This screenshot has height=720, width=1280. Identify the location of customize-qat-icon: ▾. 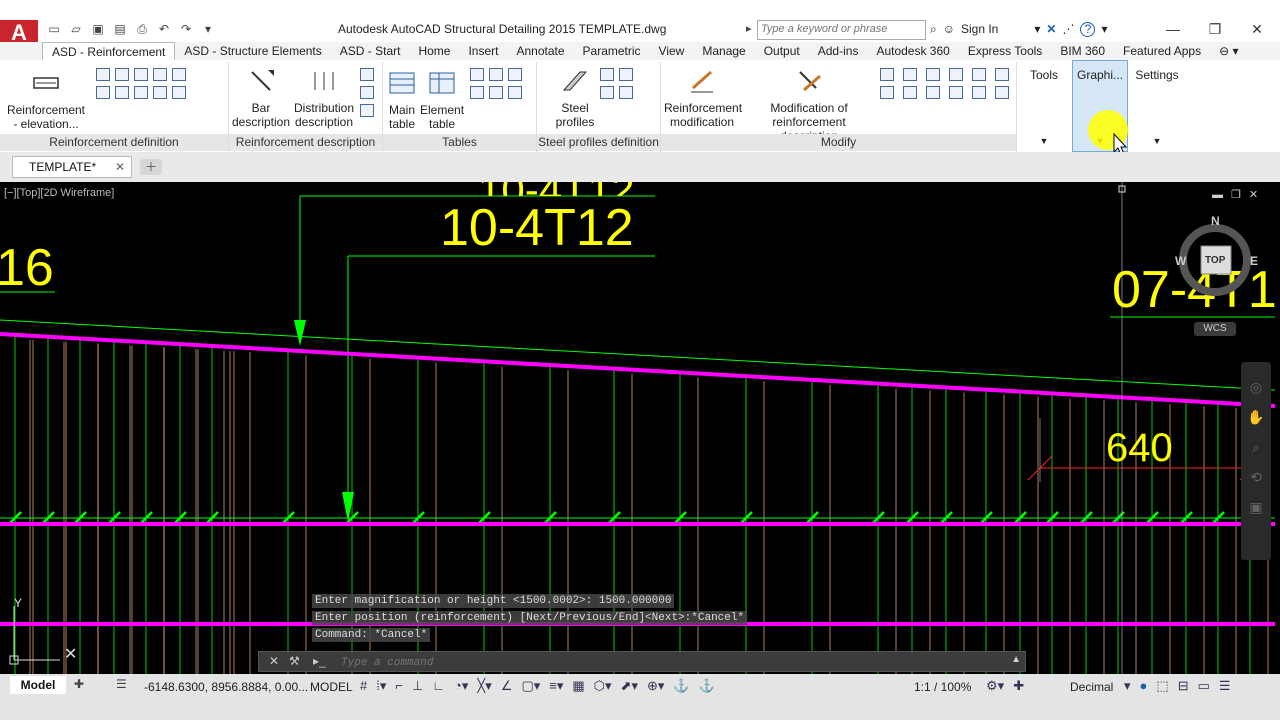
(208, 29).